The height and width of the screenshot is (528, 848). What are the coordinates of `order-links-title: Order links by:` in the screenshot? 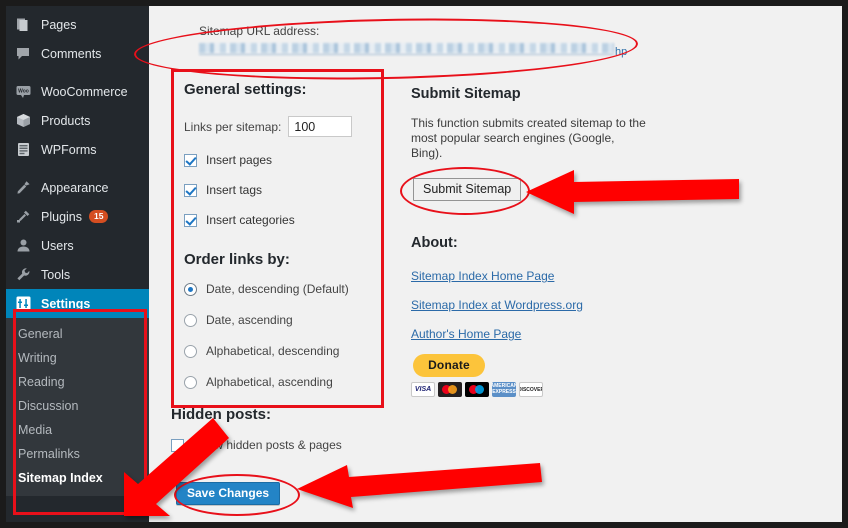 It's located at (237, 259).